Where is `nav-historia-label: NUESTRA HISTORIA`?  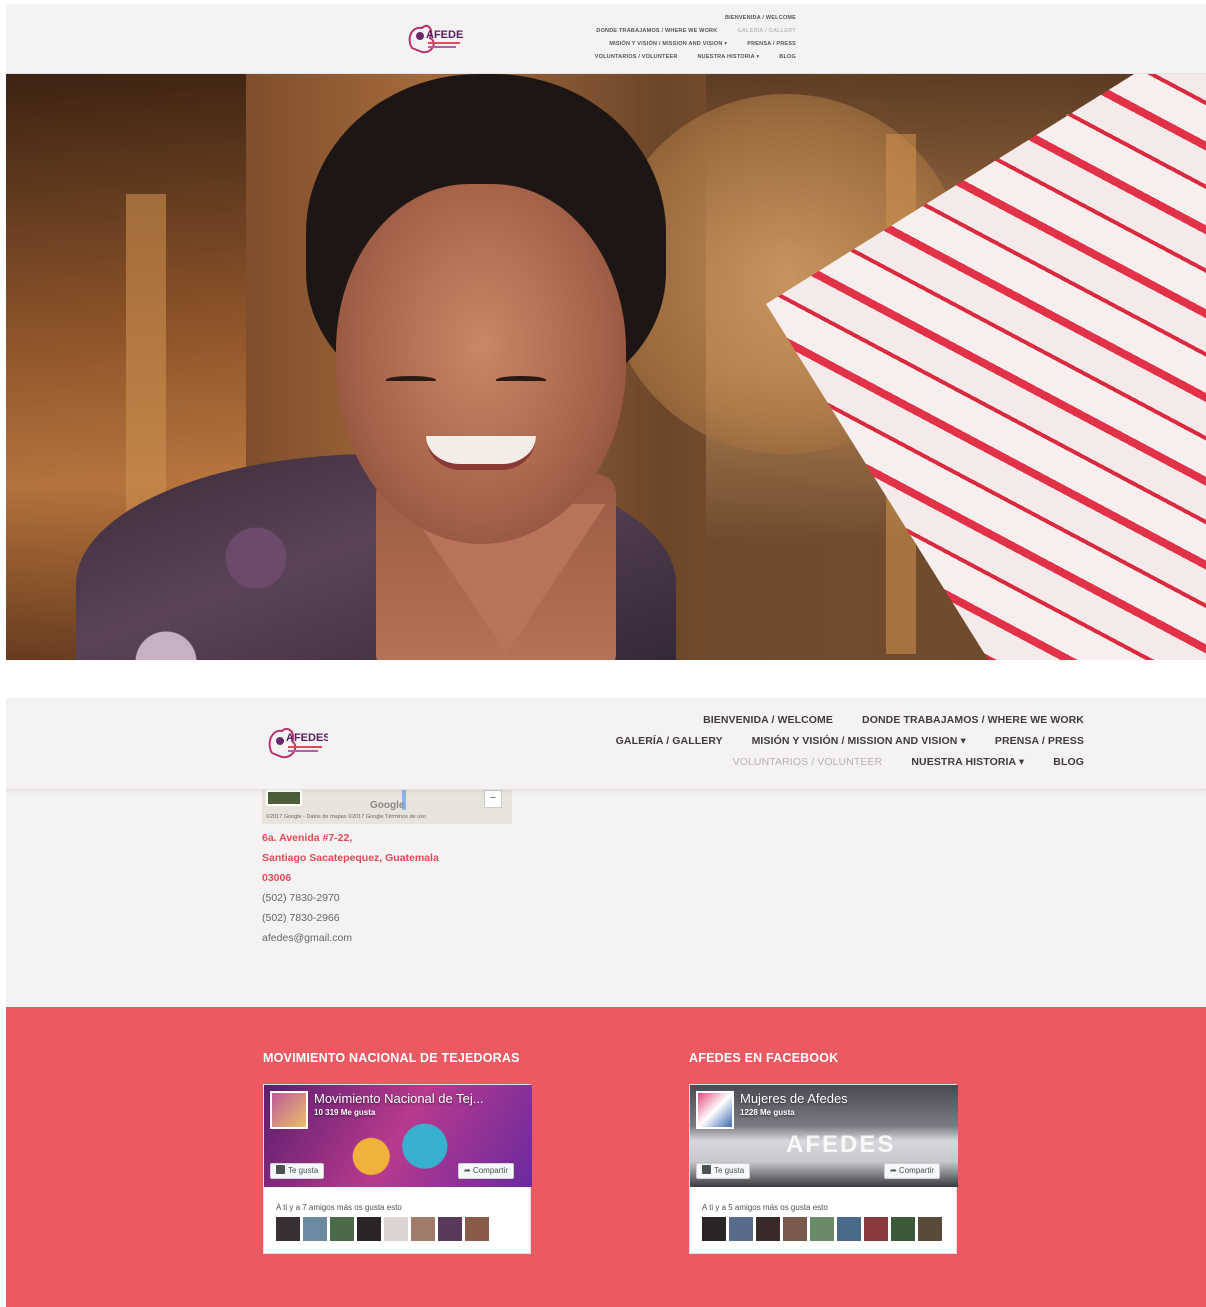
nav-historia-label: NUESTRA HISTORIA is located at coordinates (963, 762).